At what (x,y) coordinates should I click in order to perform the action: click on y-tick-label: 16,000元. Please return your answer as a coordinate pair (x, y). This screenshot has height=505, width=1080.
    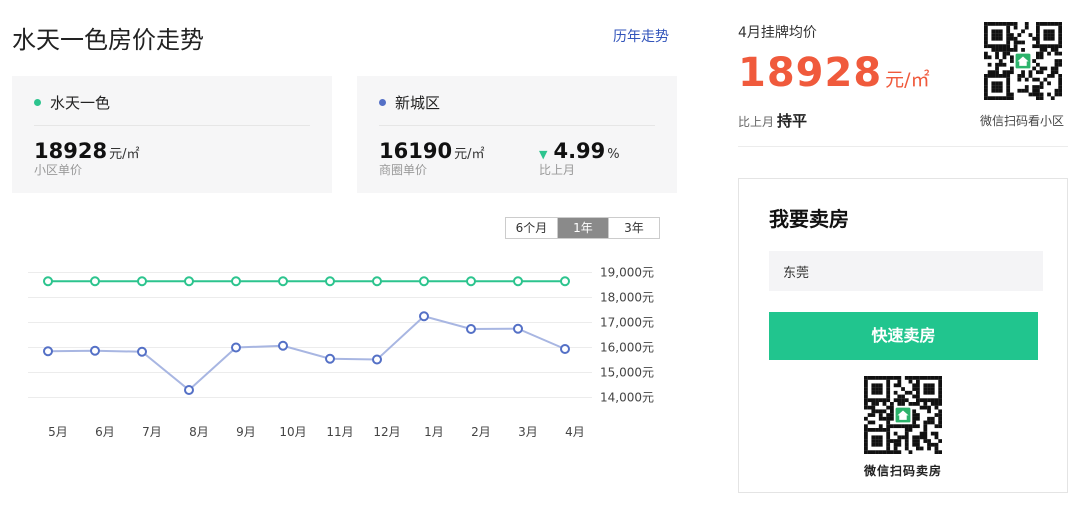
    Looking at the image, I should click on (627, 348).